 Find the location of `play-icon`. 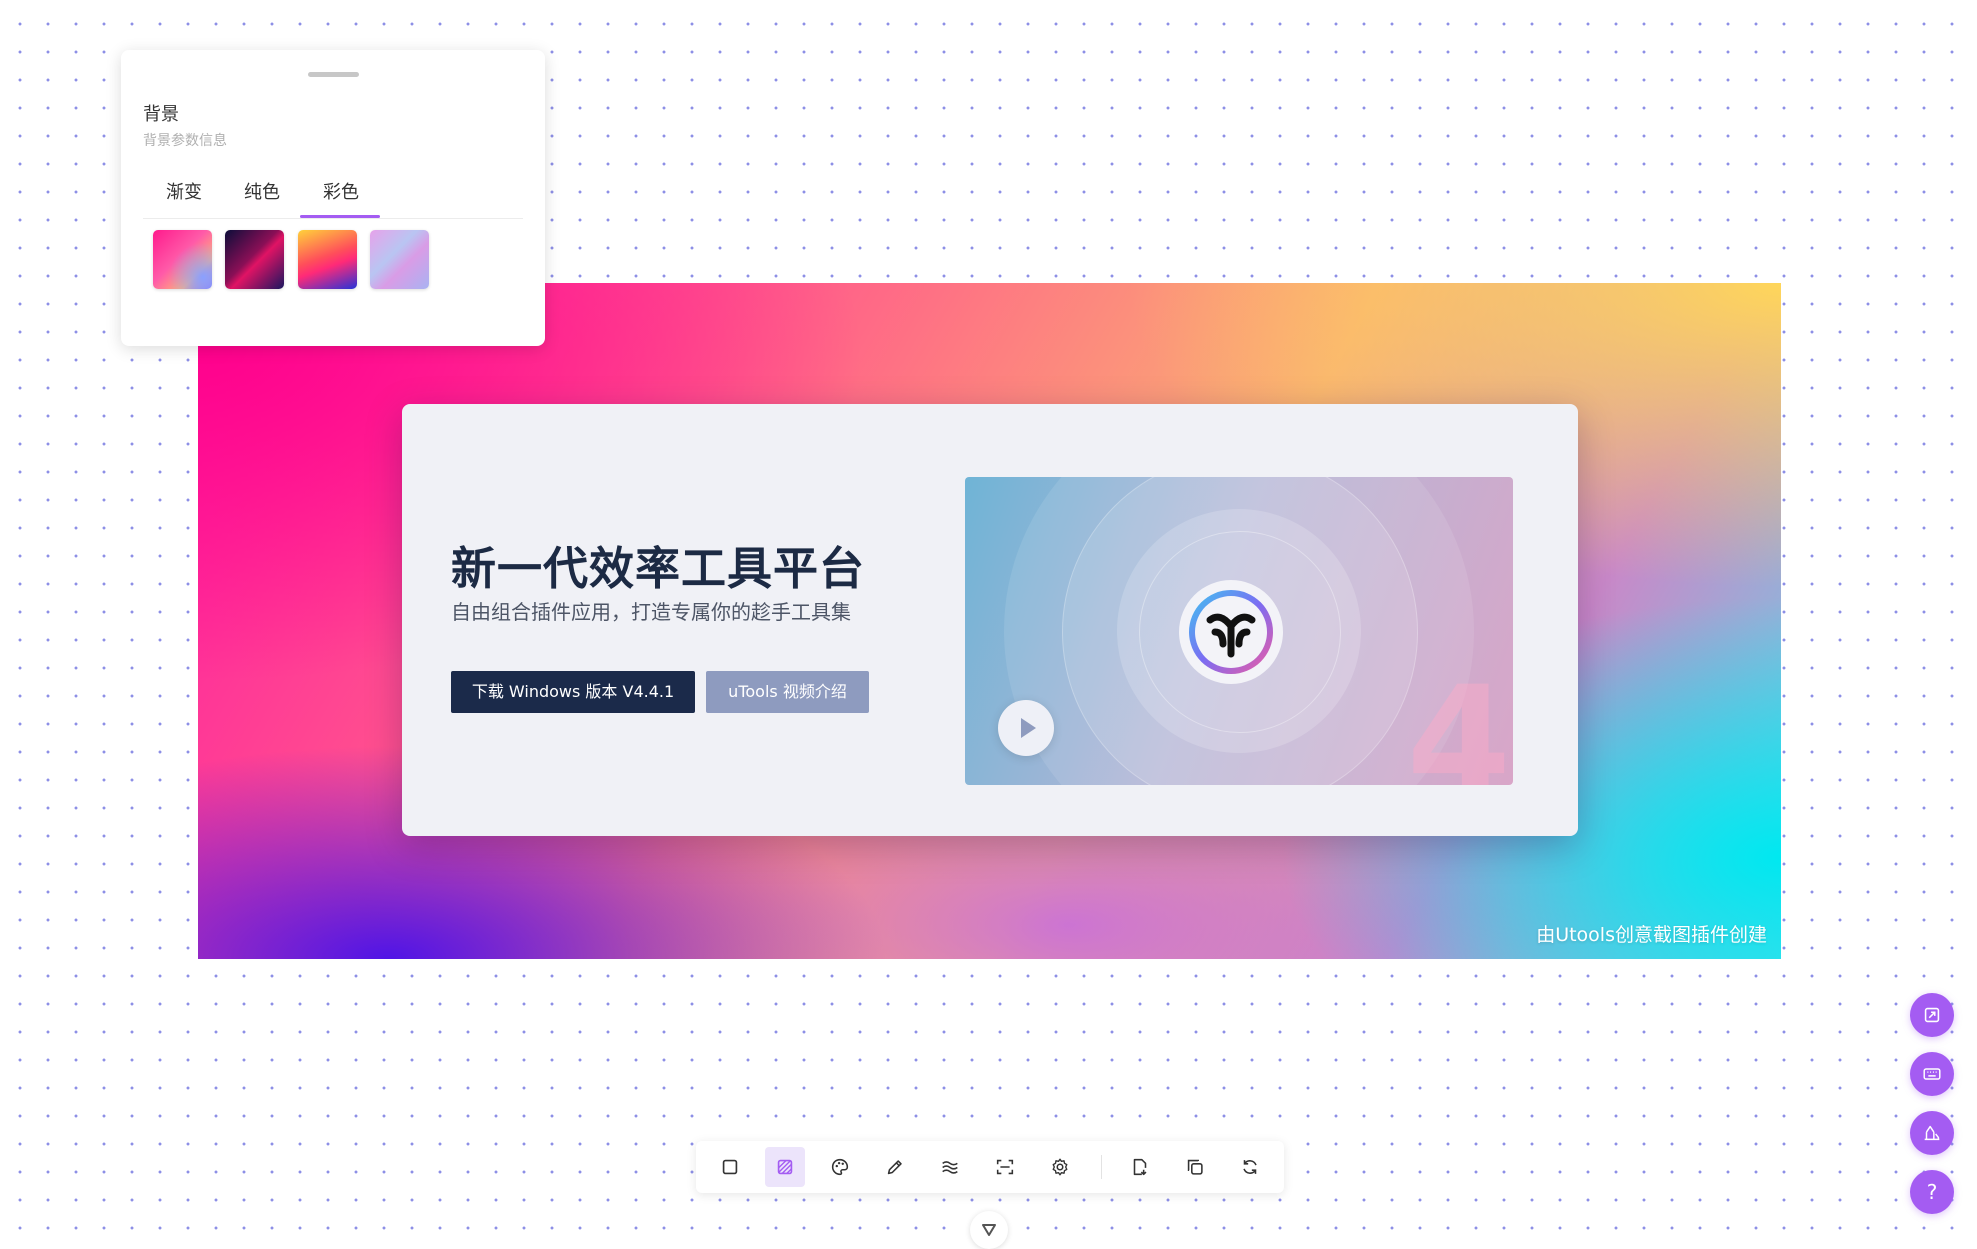

play-icon is located at coordinates (1028, 728).